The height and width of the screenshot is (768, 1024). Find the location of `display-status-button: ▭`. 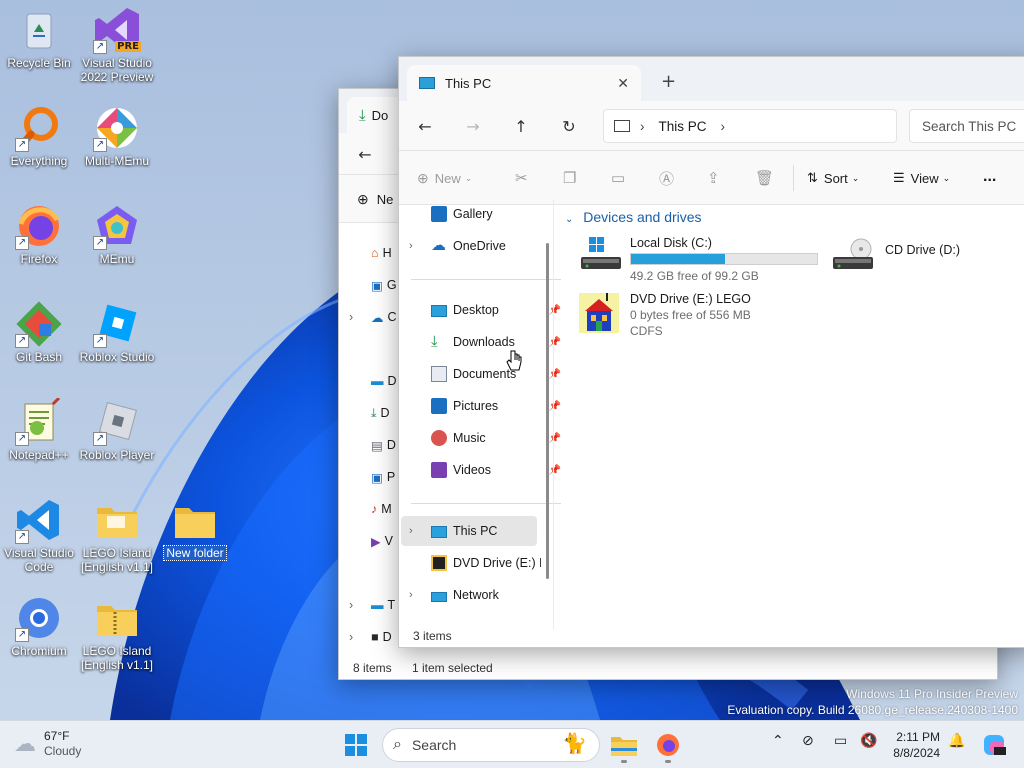

display-status-button: ▭ is located at coordinates (840, 741).